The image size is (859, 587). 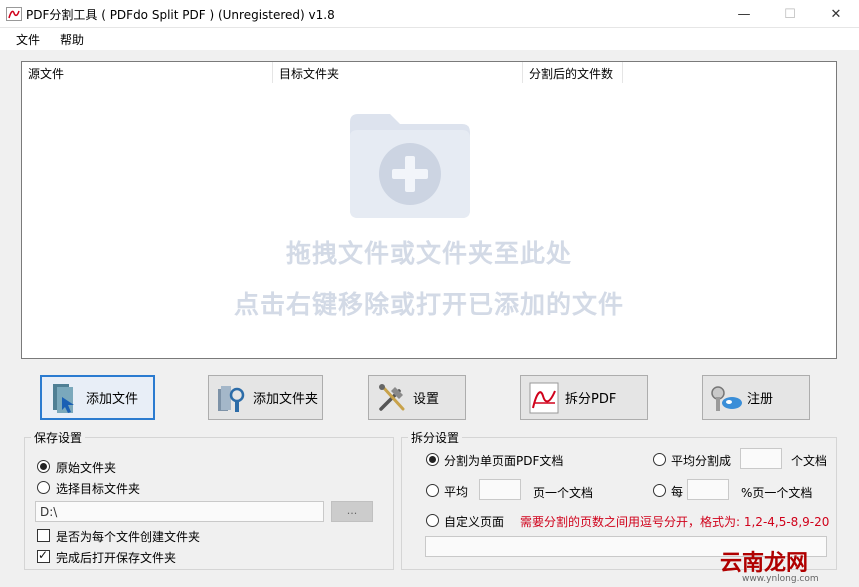 I want to click on key-icon, so click(x=726, y=398).